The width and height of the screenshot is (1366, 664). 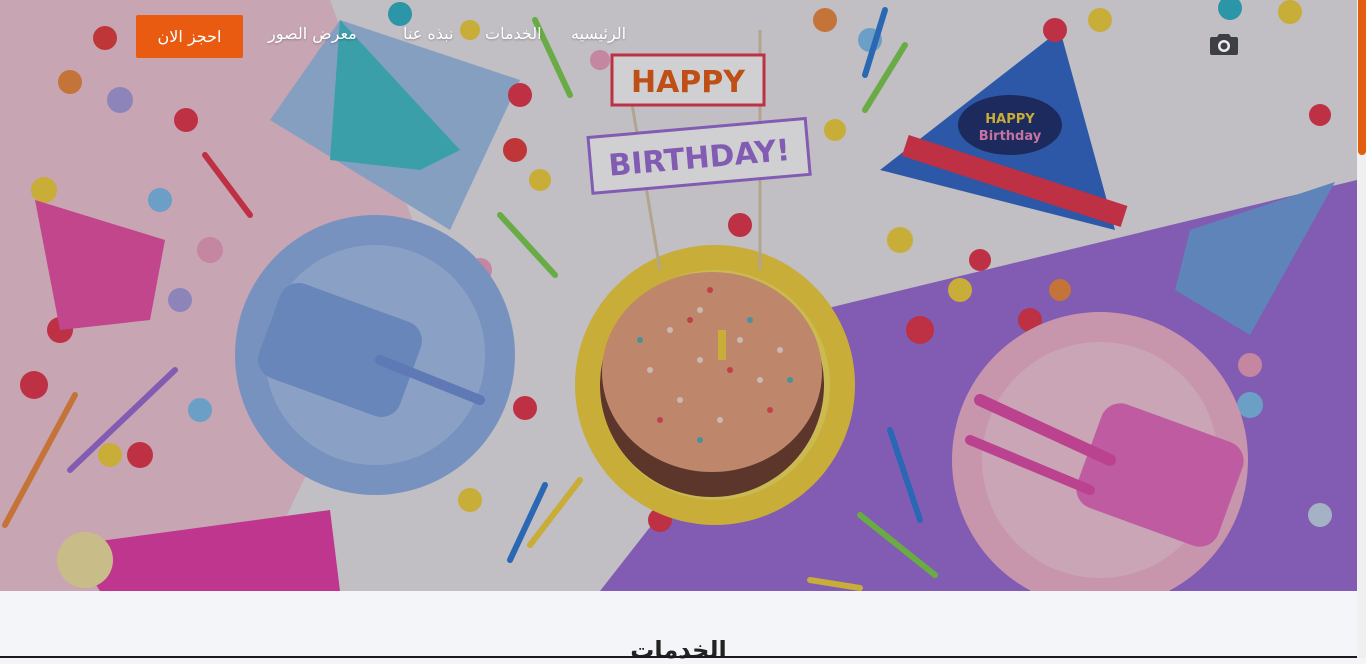 What do you see at coordinates (189, 36) in the screenshot?
I see `book-now-button: احجز الان` at bounding box center [189, 36].